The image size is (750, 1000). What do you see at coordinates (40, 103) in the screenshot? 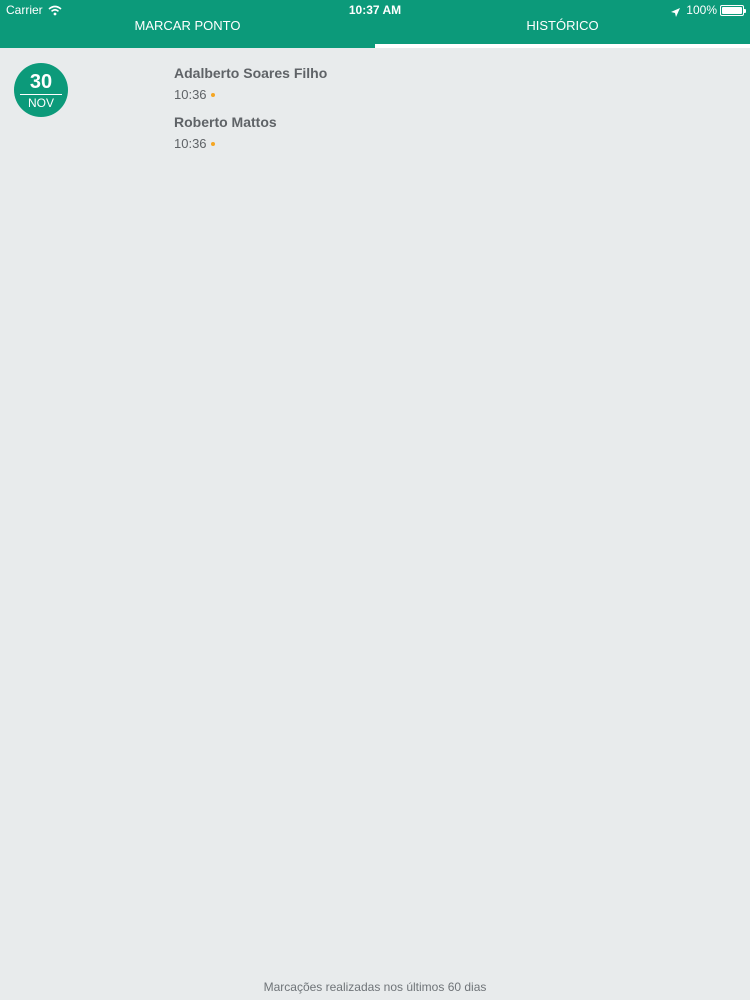
I see `date-month: NOV` at bounding box center [40, 103].